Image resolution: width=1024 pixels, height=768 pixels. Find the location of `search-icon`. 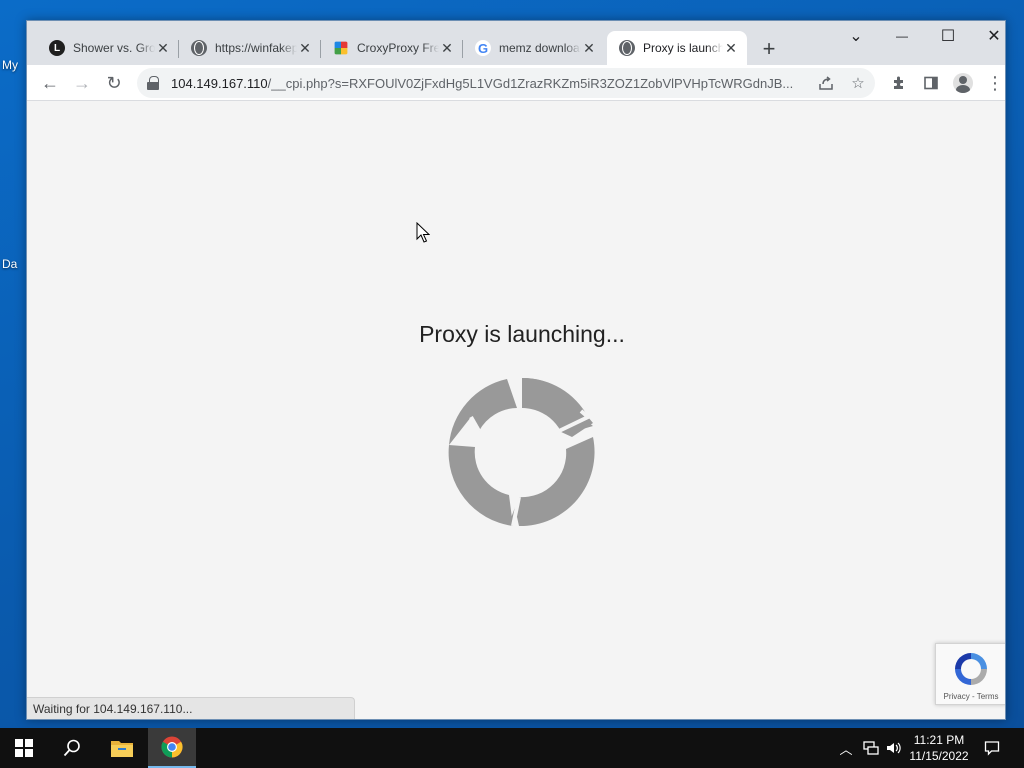

search-icon is located at coordinates (71, 748).